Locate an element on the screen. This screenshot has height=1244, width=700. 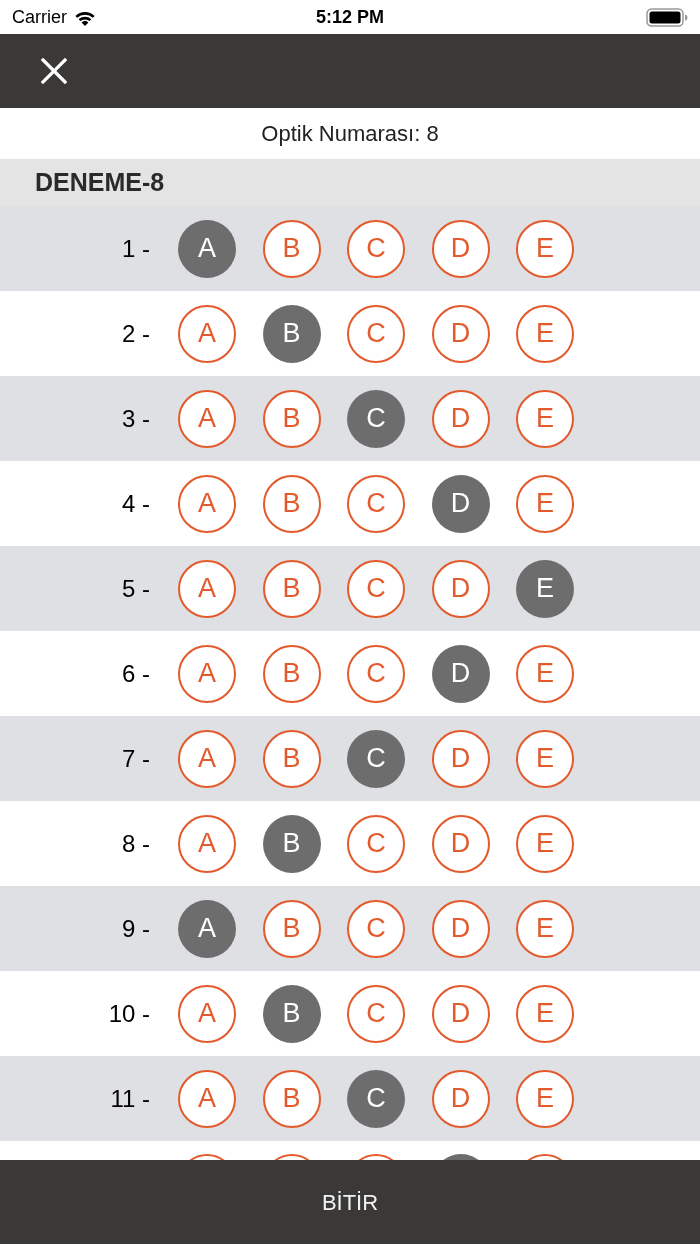
question-number: 9 - is located at coordinates (136, 928).